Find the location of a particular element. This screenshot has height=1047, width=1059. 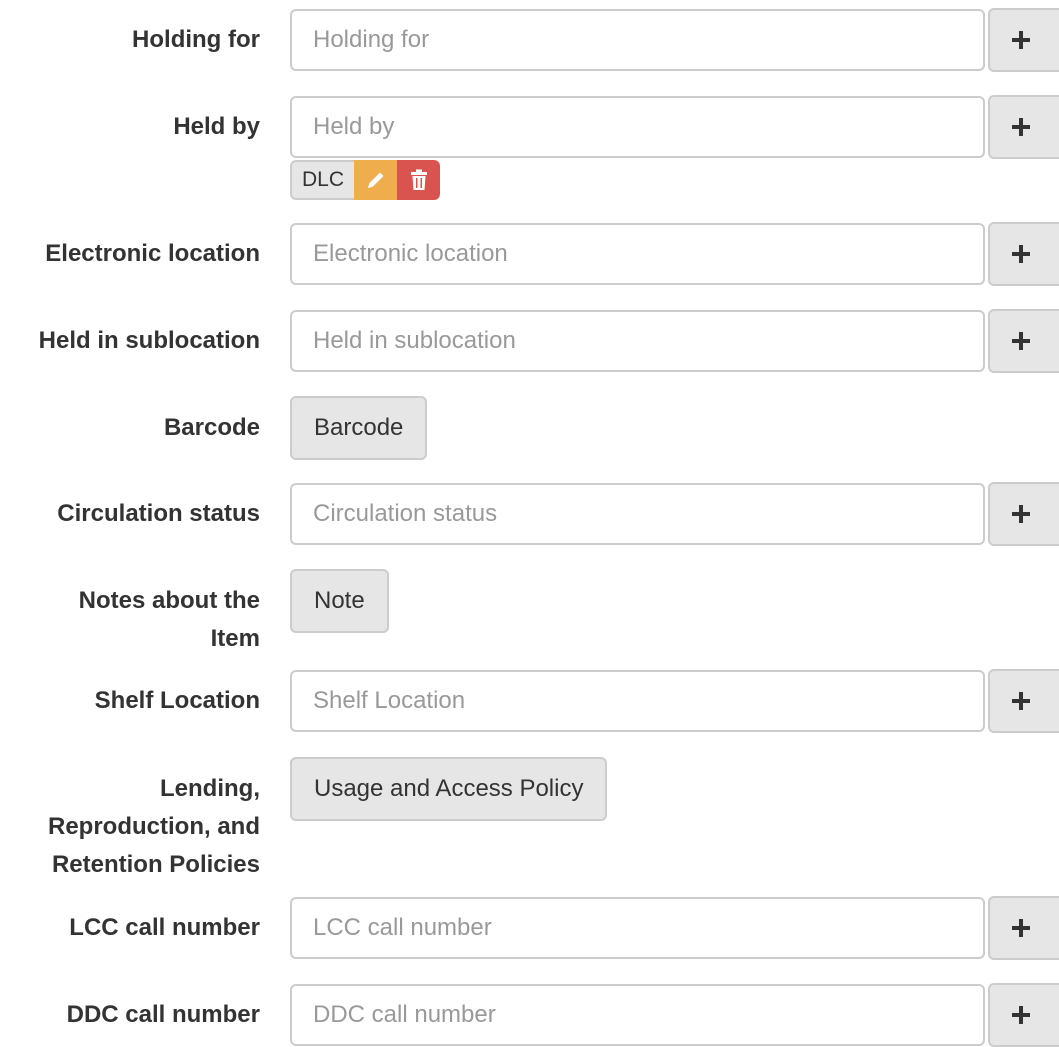

held-by-tag-edit-button is located at coordinates (376, 180).